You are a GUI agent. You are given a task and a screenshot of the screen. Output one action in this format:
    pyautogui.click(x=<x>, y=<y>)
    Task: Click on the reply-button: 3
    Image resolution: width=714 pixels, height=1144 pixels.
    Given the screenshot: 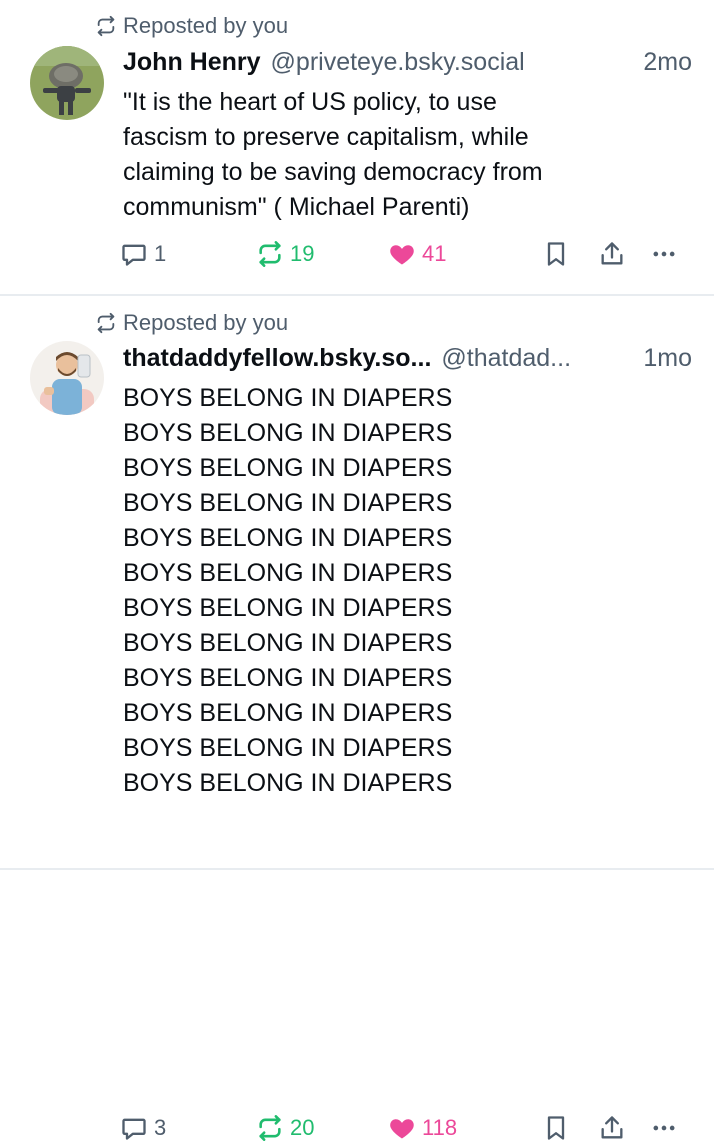 What is the action you would take?
    pyautogui.click(x=143, y=1128)
    